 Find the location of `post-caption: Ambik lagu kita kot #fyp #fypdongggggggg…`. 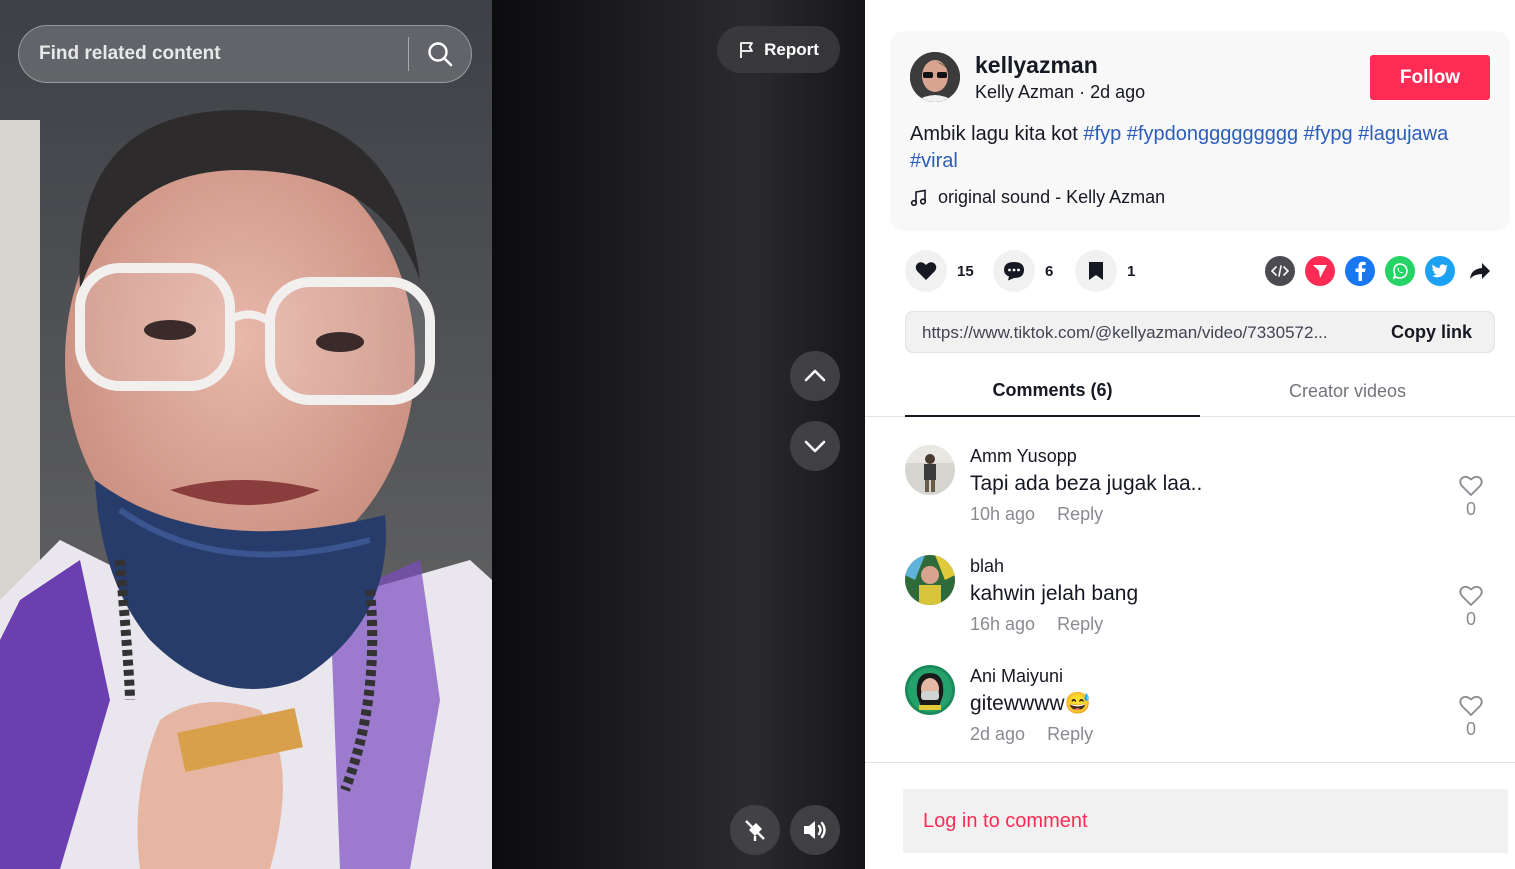

post-caption: Ambik lagu kita kot #fyp #fypdongggggggg… is located at coordinates (1205, 148).